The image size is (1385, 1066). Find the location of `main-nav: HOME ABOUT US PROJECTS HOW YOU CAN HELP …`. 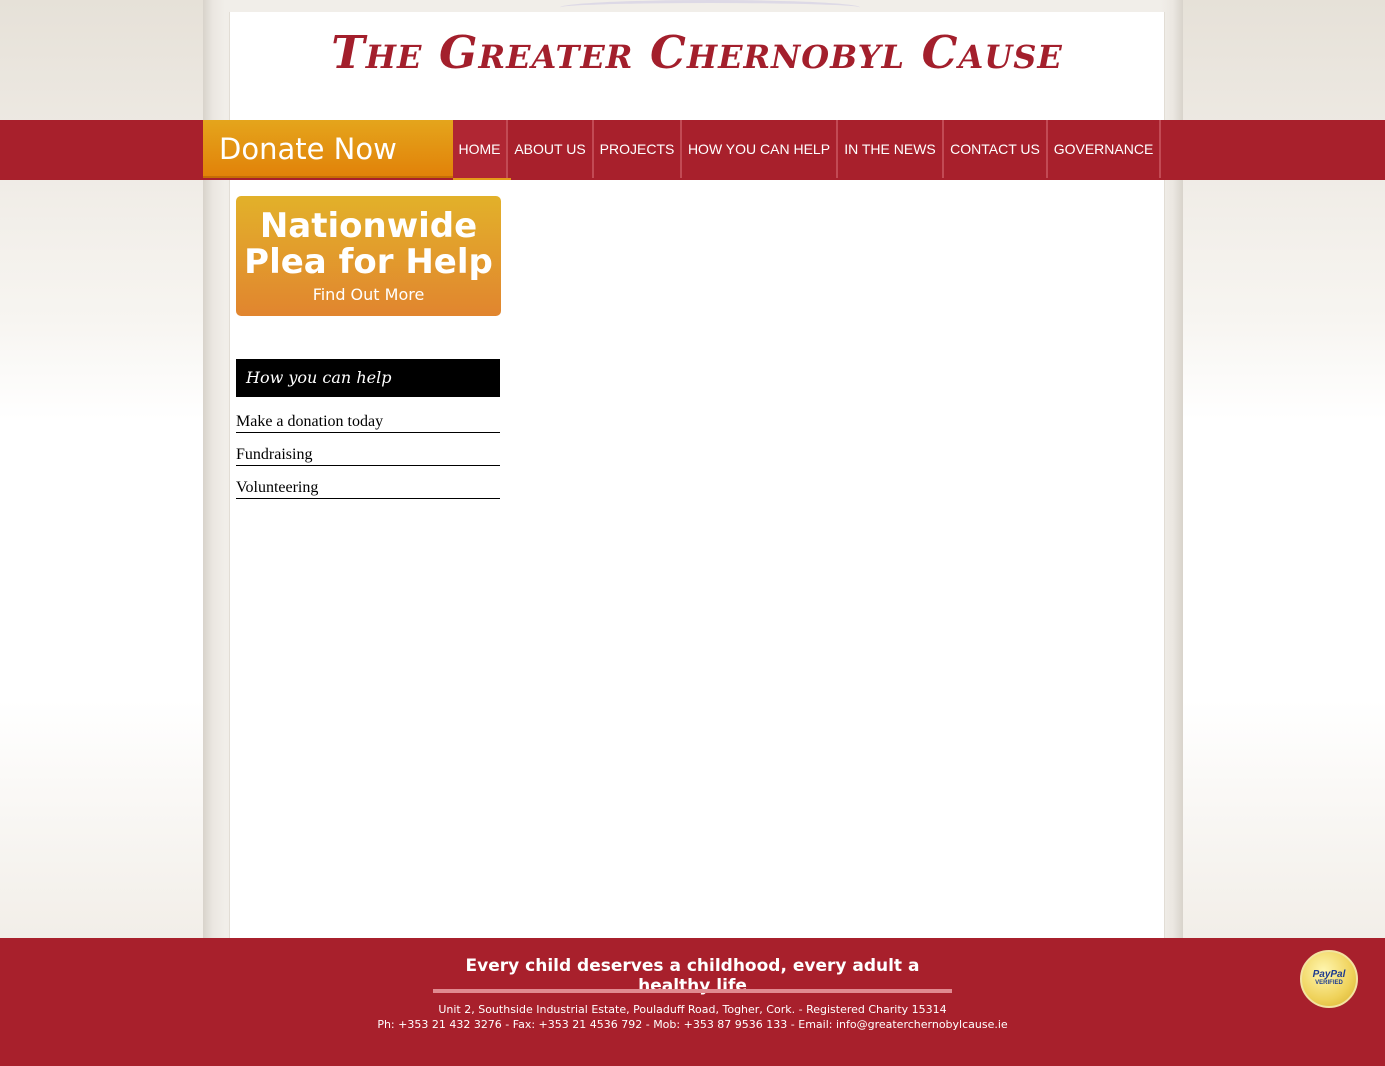

main-nav: HOME ABOUT US PROJECTS HOW YOU CAN HELP … is located at coordinates (807, 149).